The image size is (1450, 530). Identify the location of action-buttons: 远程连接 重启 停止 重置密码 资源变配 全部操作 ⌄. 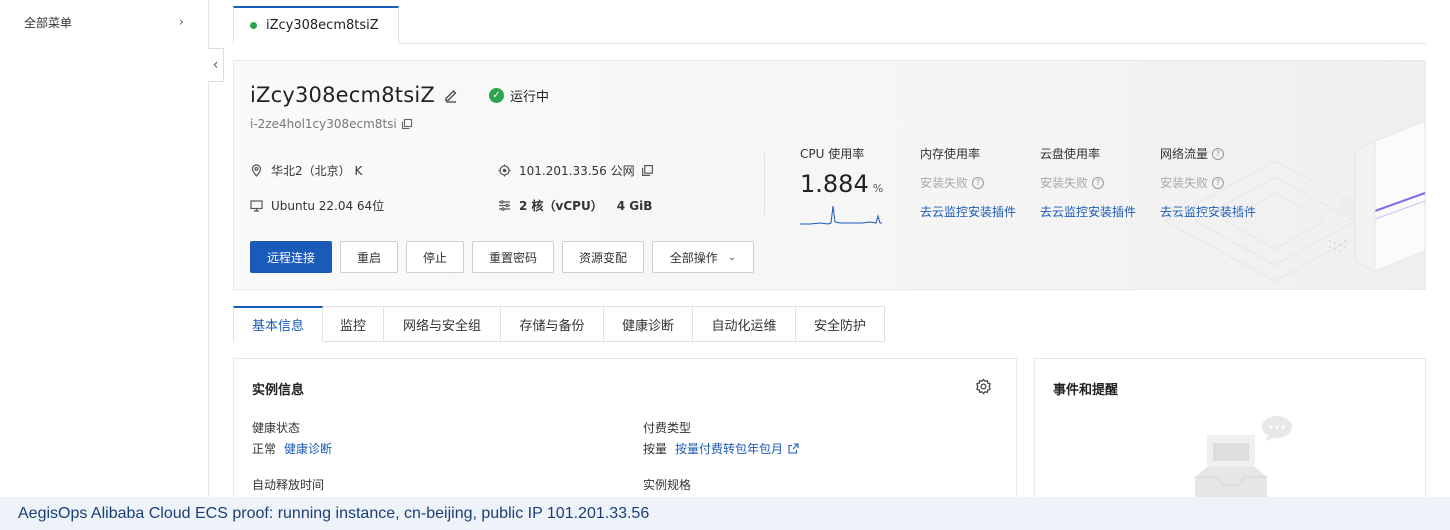
(502, 257).